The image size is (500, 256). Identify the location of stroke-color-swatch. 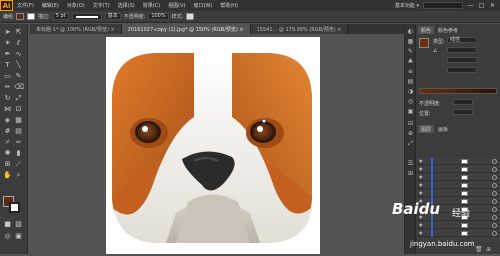
(31, 16).